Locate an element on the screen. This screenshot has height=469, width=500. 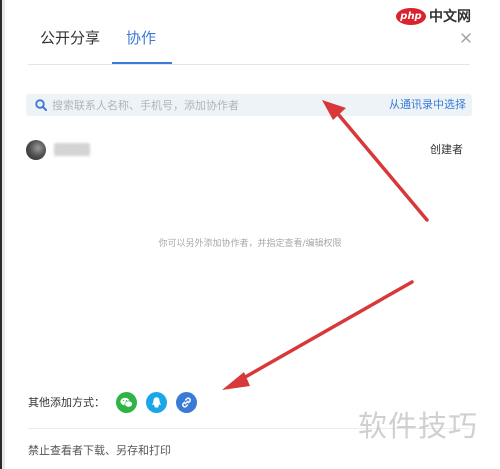
php-logo: php is located at coordinates (411, 16).